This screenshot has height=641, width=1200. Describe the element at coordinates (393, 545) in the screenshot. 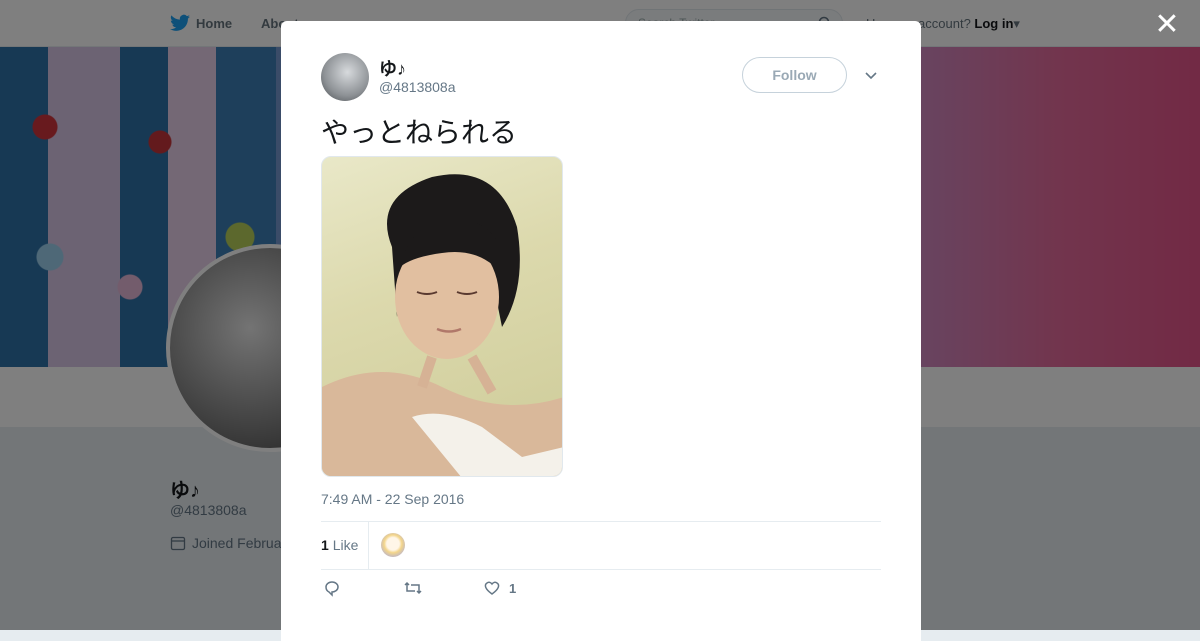

I see `liker-avatar` at that location.